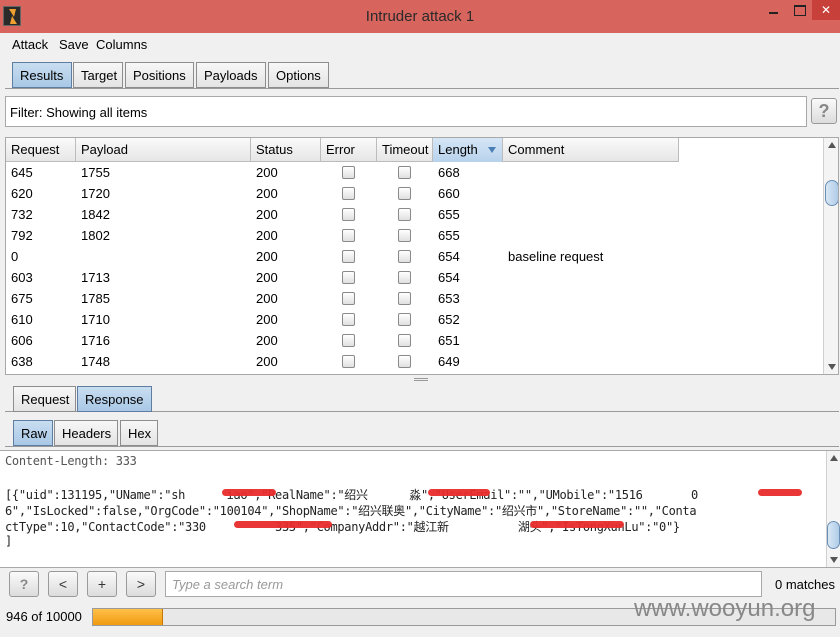 Image resolution: width=840 pixels, height=637 pixels. I want to click on cell-length: 654, so click(449, 256).